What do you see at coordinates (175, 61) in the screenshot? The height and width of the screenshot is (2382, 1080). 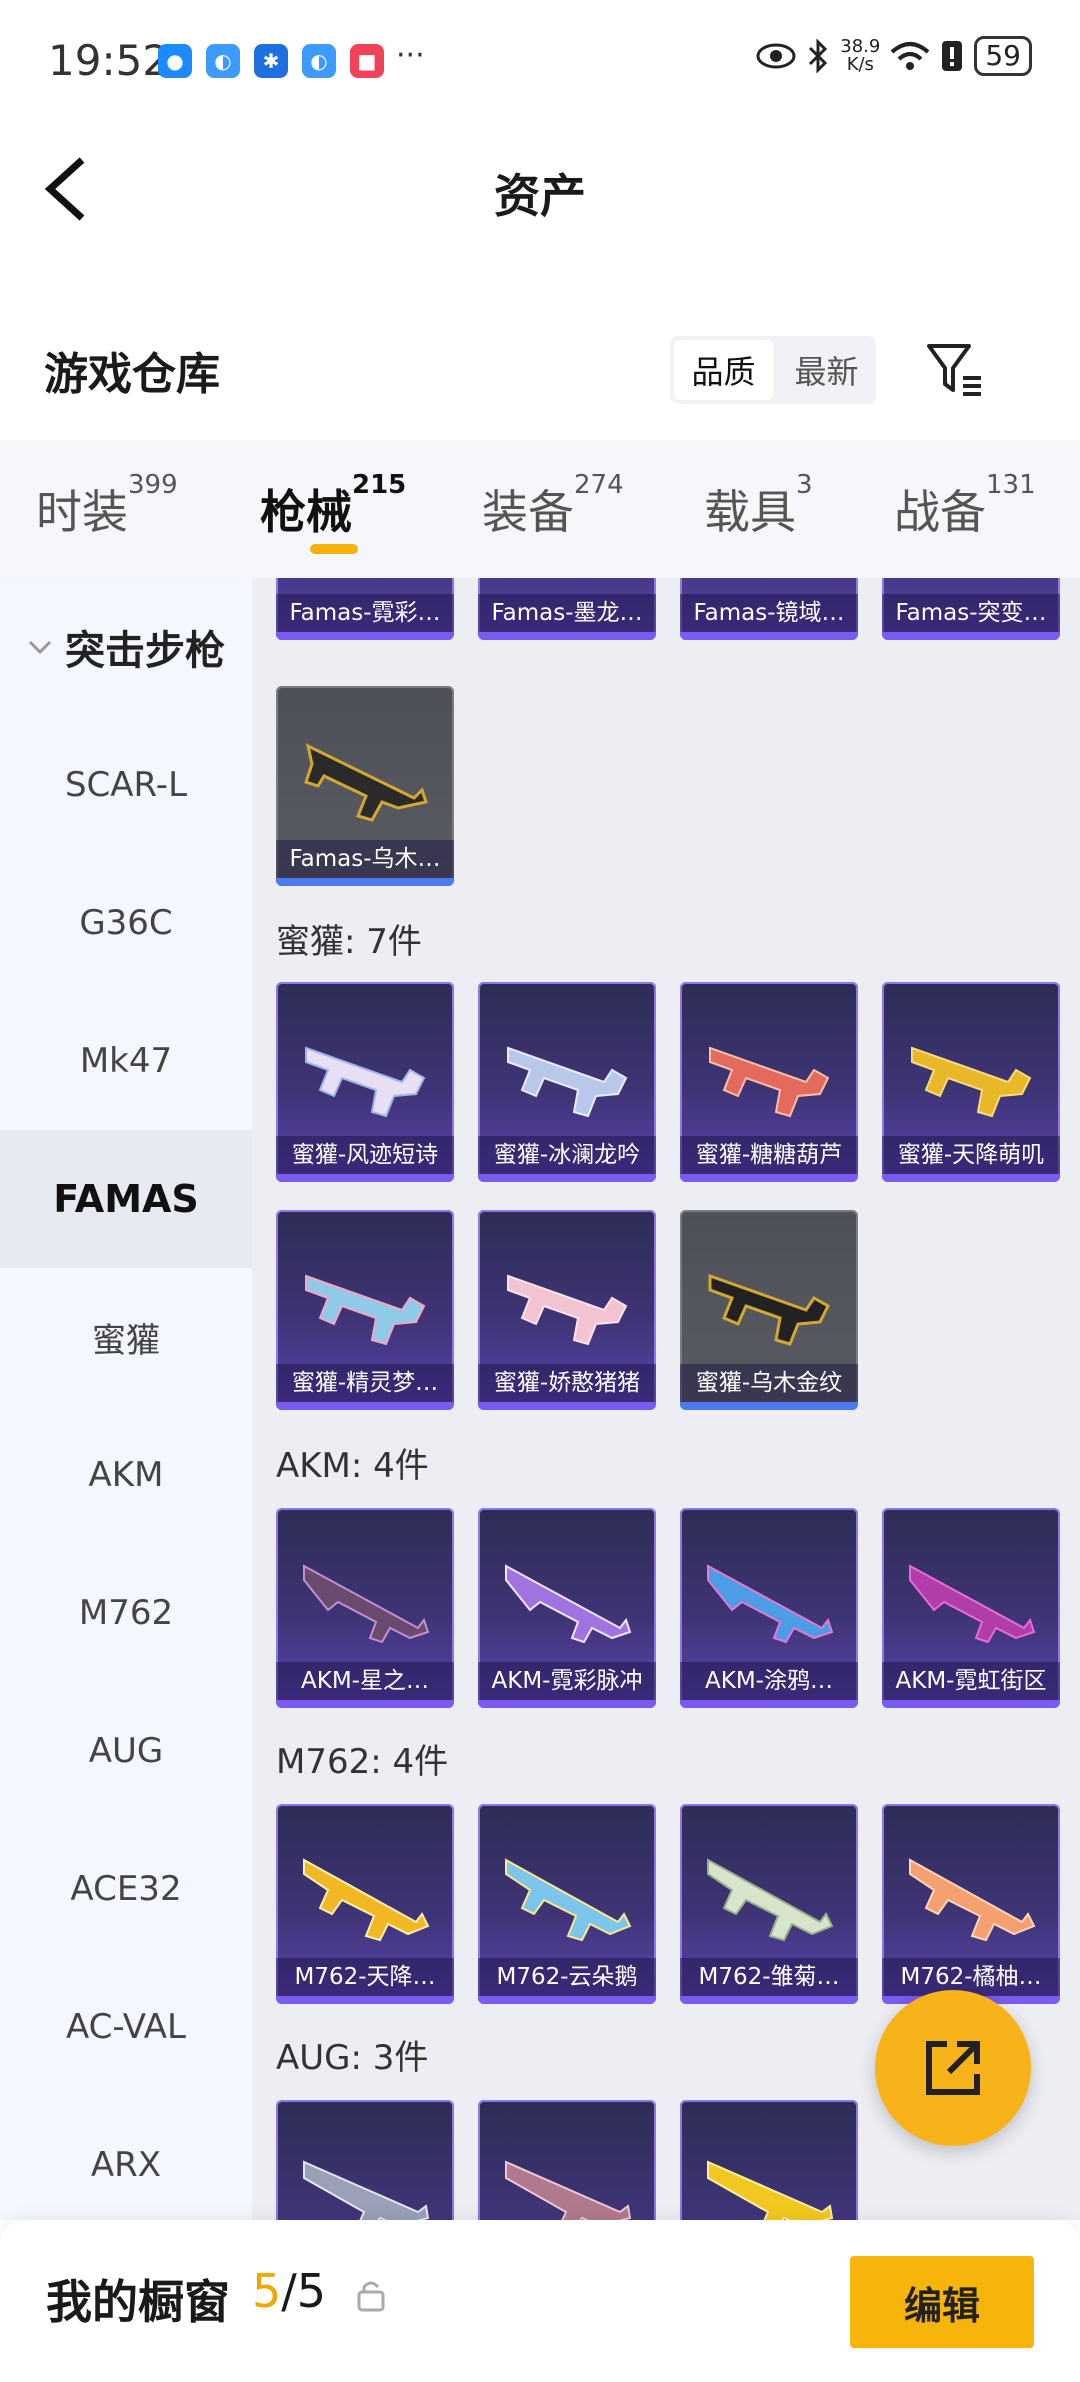 I see `shield-icon: ●` at bounding box center [175, 61].